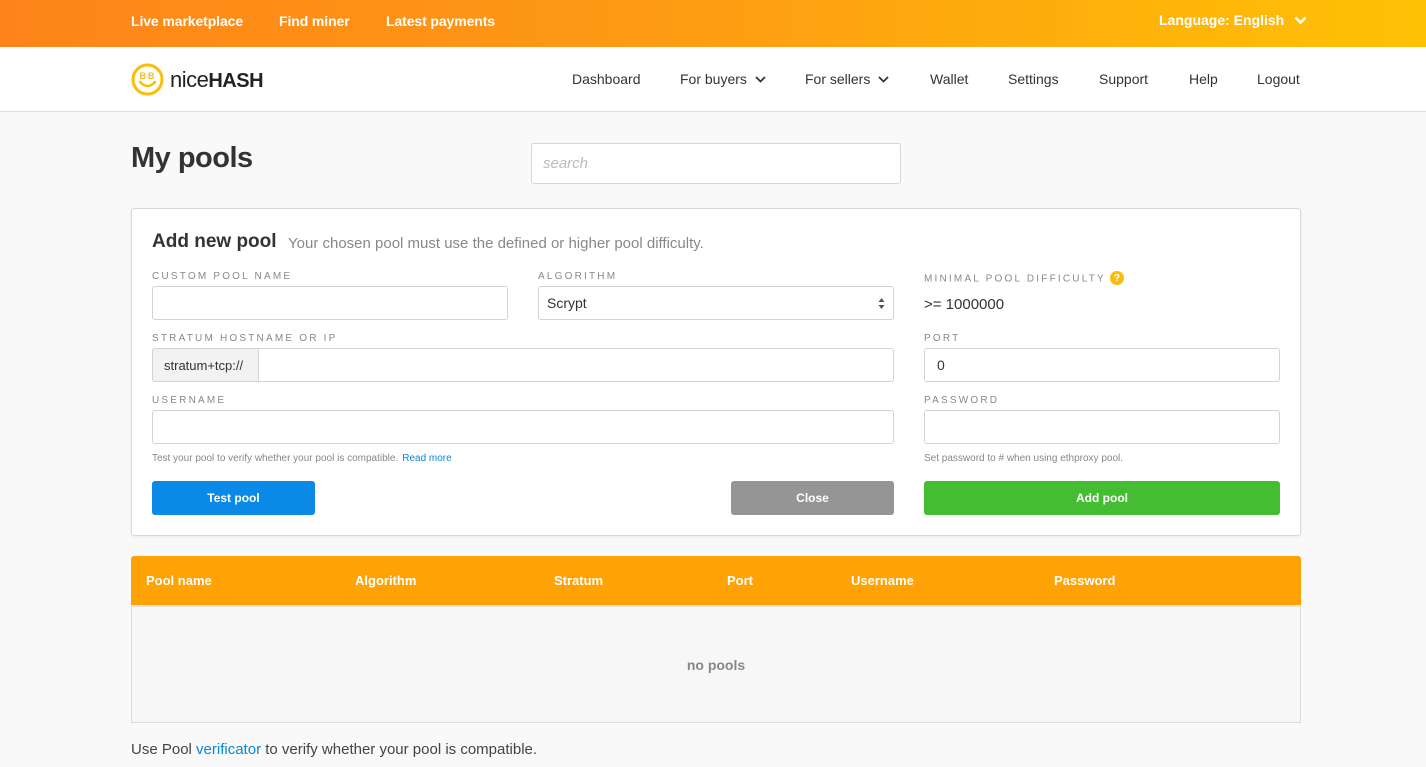 This screenshot has width=1426, height=767. I want to click on nav-wallet: Wallet, so click(949, 79).